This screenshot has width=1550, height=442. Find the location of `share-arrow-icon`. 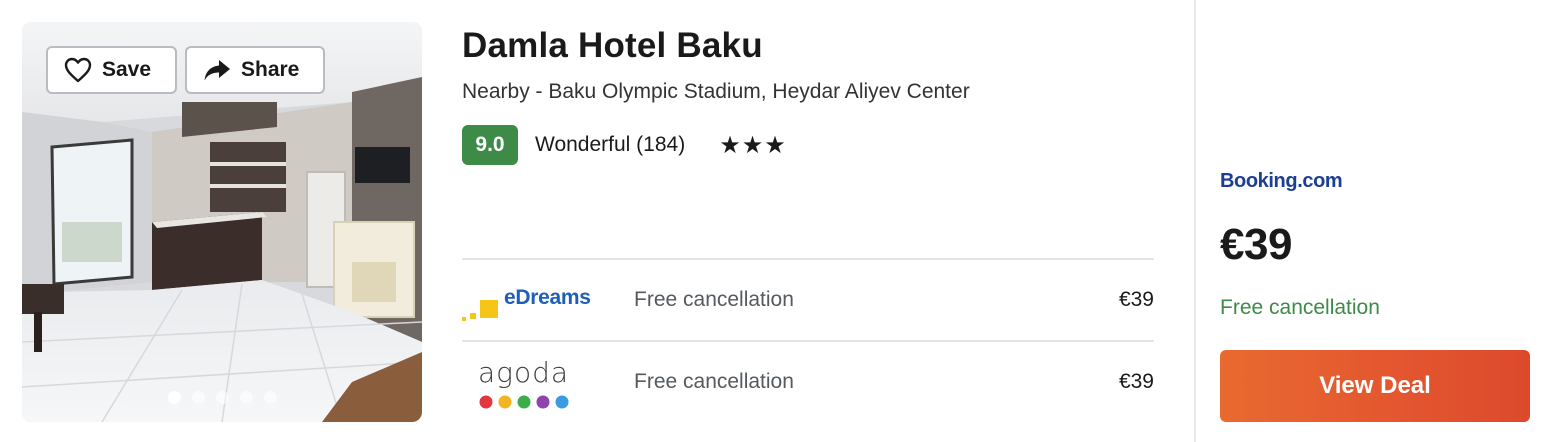

share-arrow-icon is located at coordinates (217, 70).